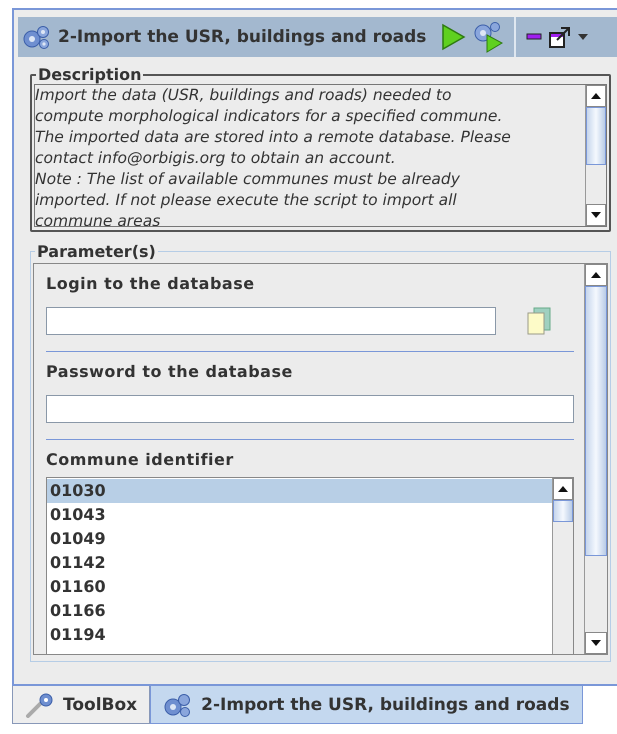  I want to click on field-label: Login to the database, so click(151, 283).